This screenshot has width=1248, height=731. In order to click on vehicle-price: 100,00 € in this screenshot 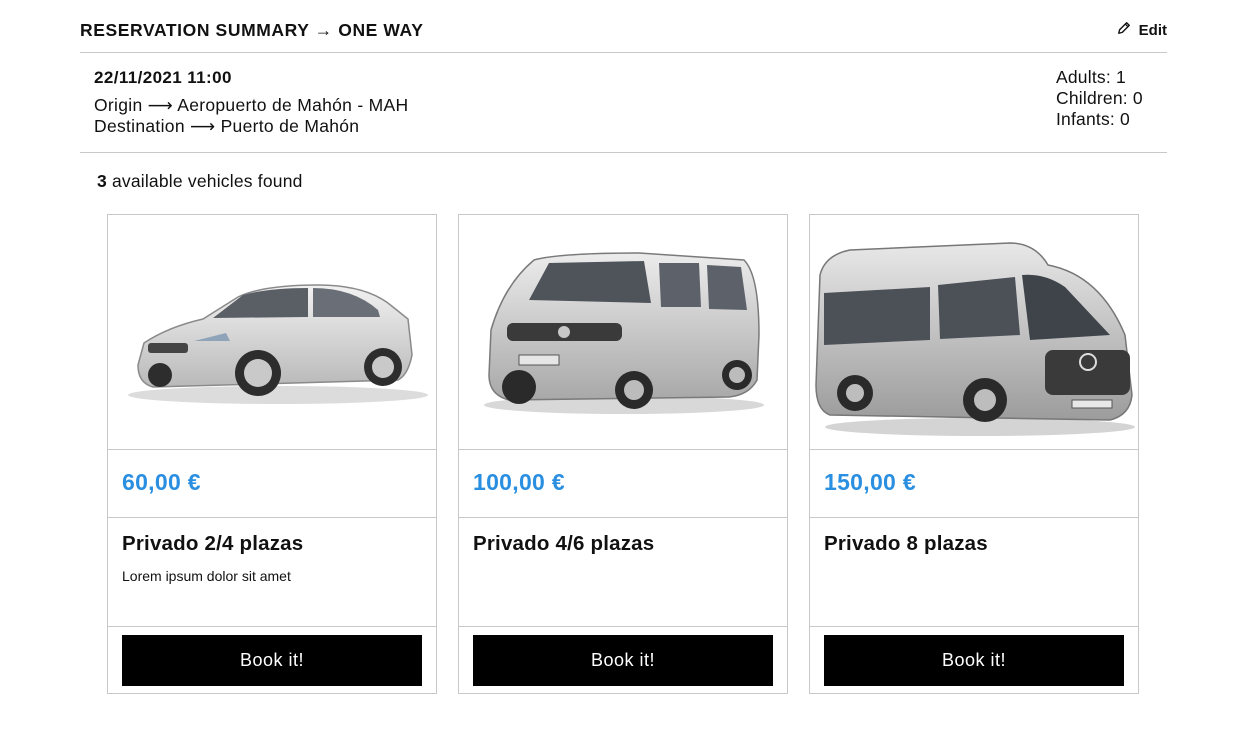, I will do `click(519, 482)`.